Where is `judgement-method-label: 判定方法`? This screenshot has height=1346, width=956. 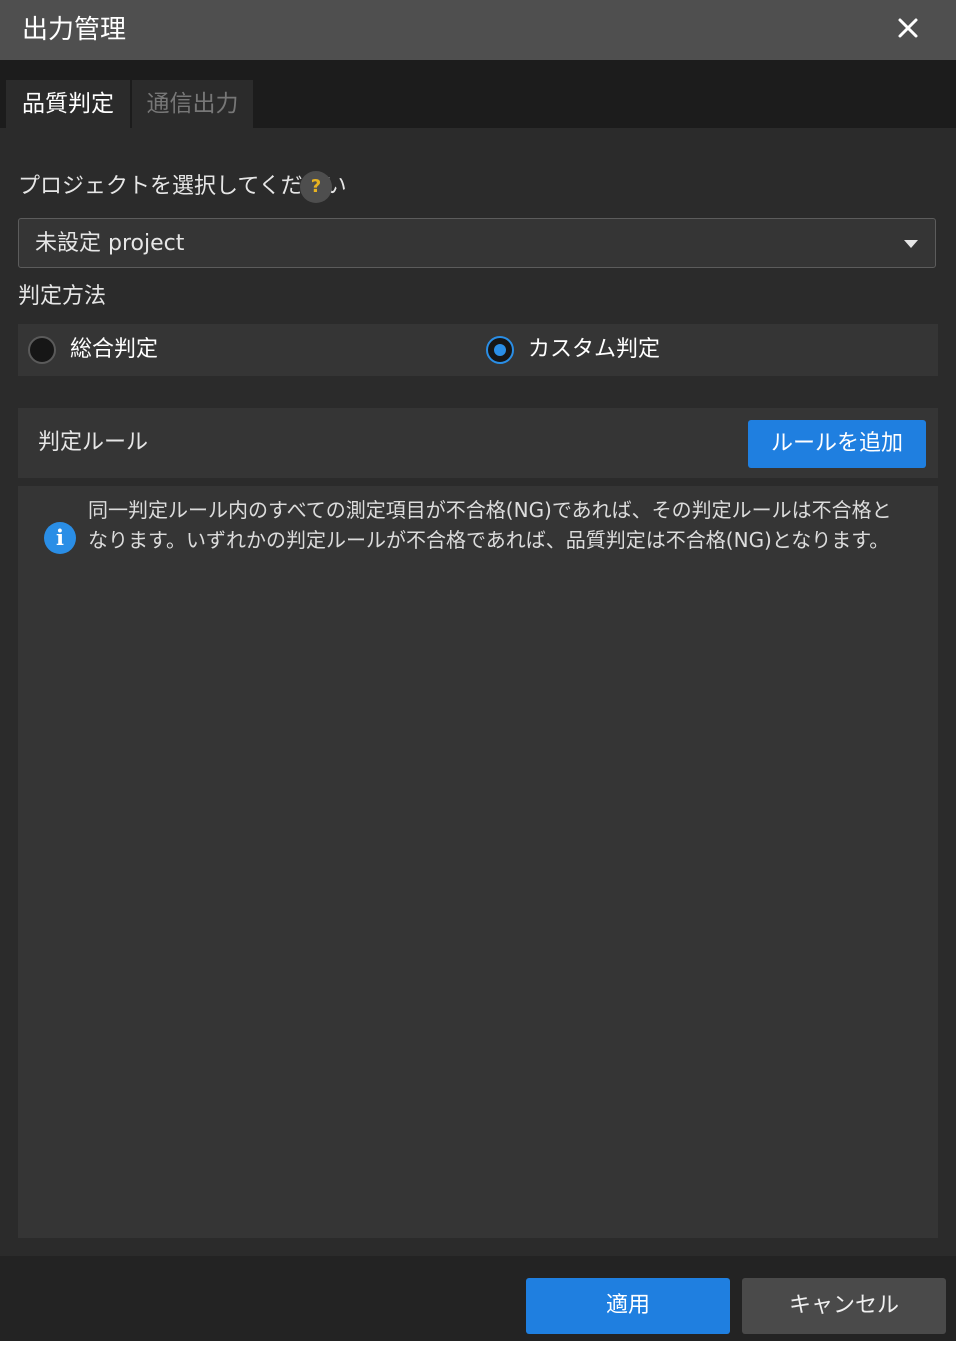 judgement-method-label: 判定方法 is located at coordinates (62, 296).